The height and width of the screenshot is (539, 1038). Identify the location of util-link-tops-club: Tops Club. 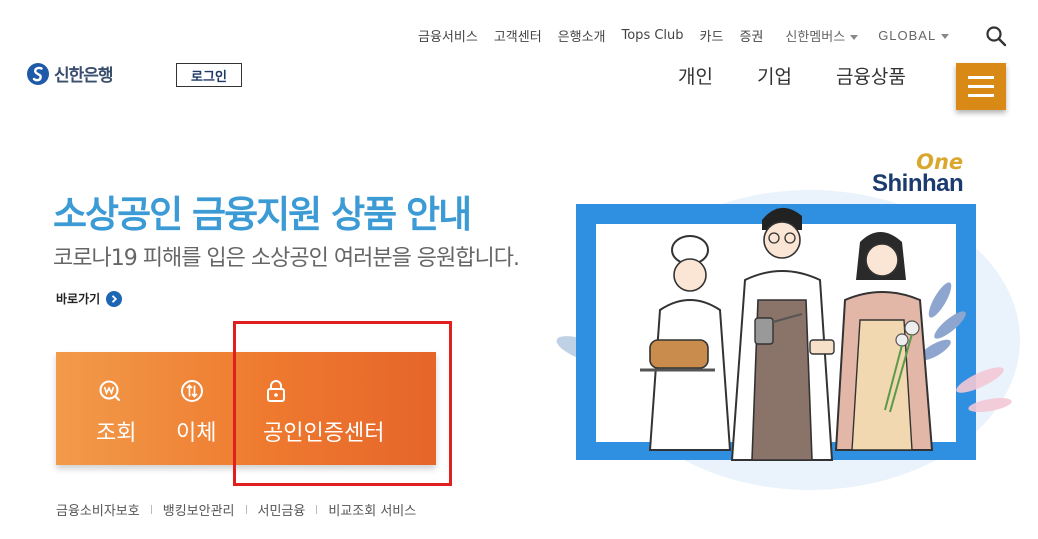
(653, 35).